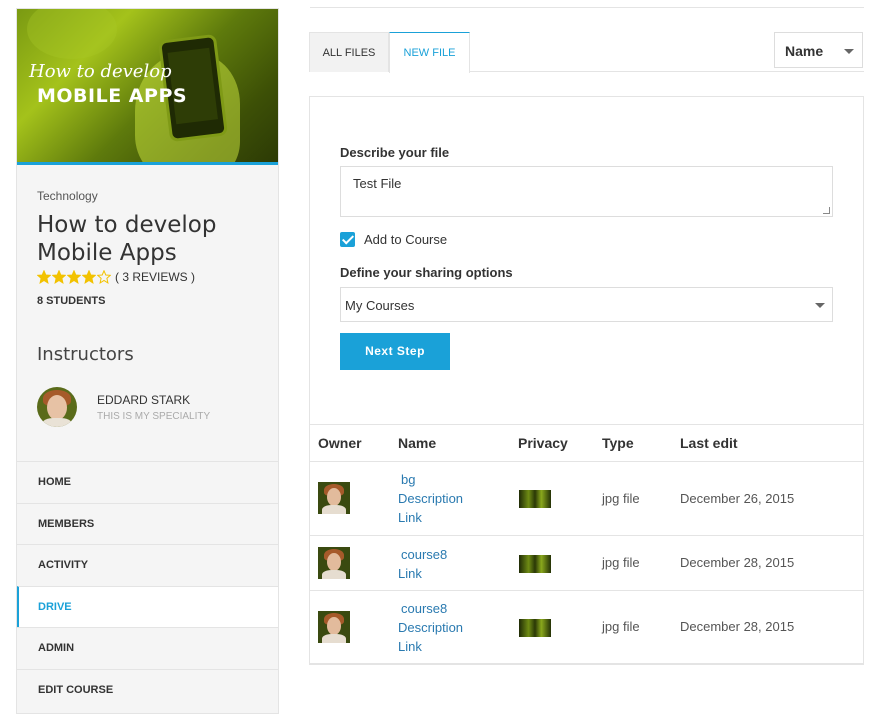 The image size is (884, 724). Describe the element at coordinates (153, 400) in the screenshot. I see `instructor-name: EDDARD STARK` at that location.